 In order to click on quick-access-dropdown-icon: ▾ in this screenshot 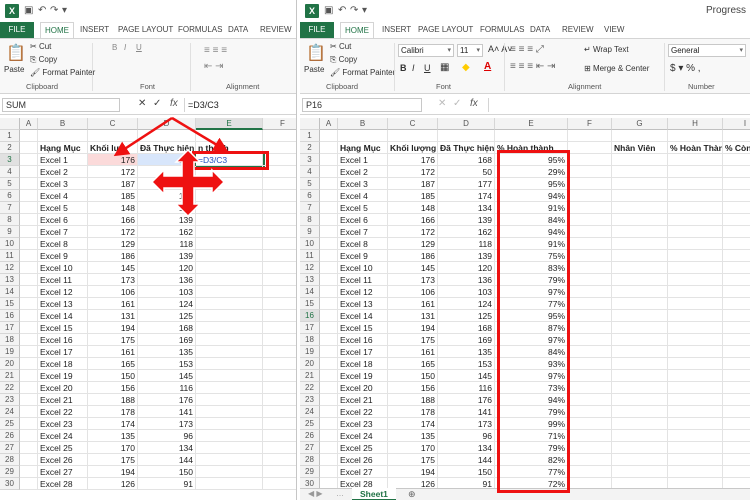, I will do `click(64, 10)`.